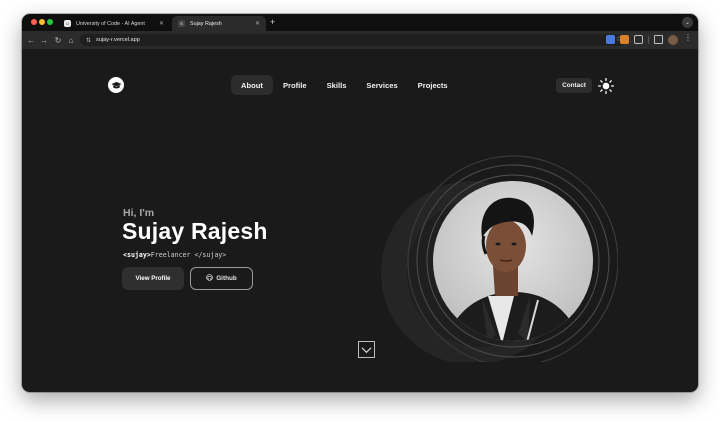 The image size is (720, 421). What do you see at coordinates (606, 86) in the screenshot?
I see `sun-icon` at bounding box center [606, 86].